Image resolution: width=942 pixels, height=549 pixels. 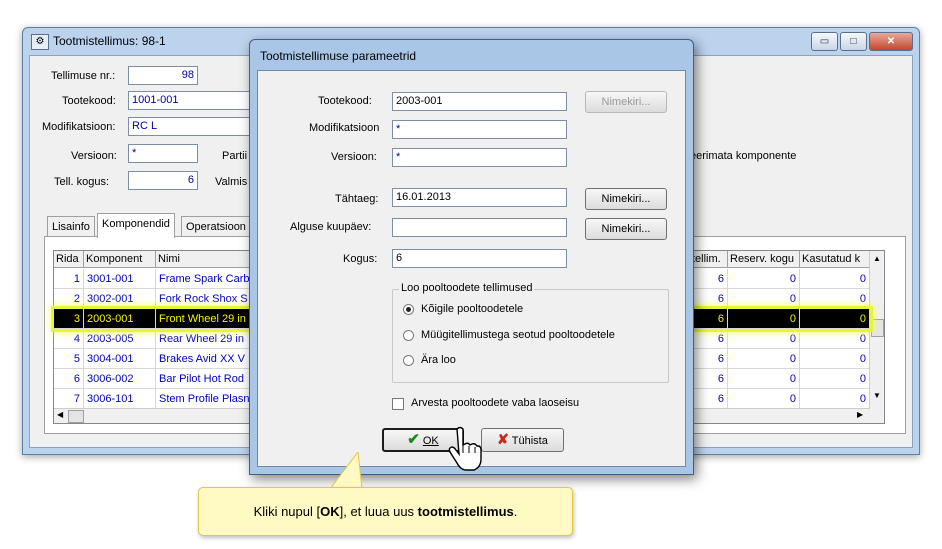 I want to click on radio-all-semi-products, so click(x=408, y=309).